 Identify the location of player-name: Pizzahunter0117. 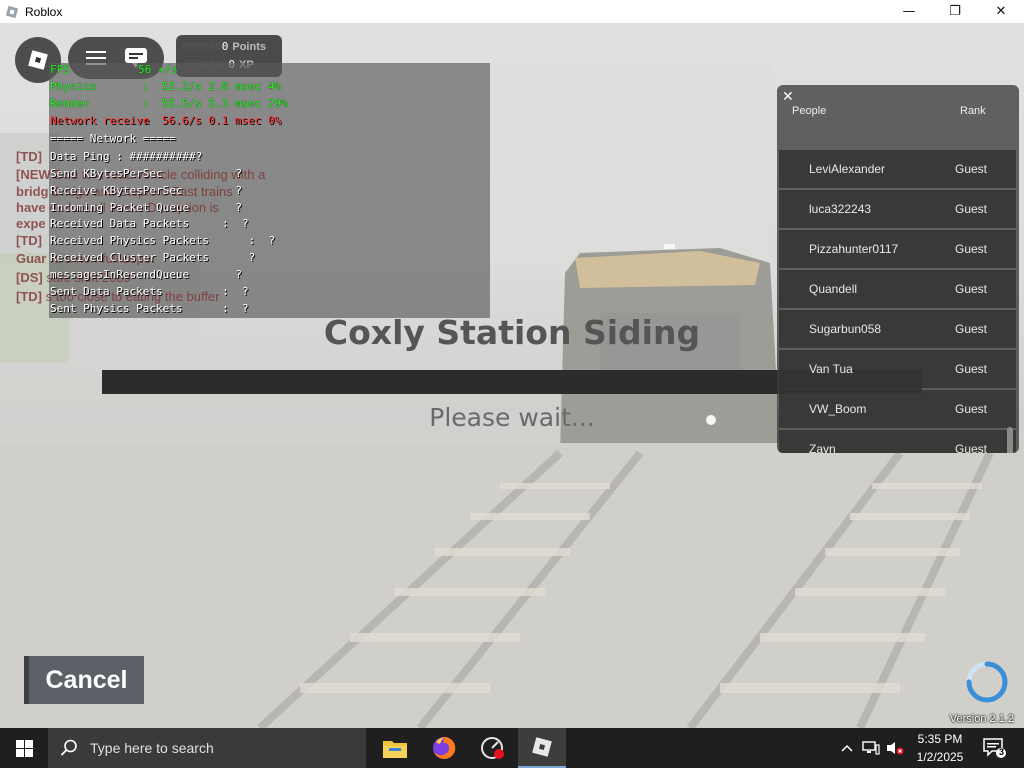
(854, 249).